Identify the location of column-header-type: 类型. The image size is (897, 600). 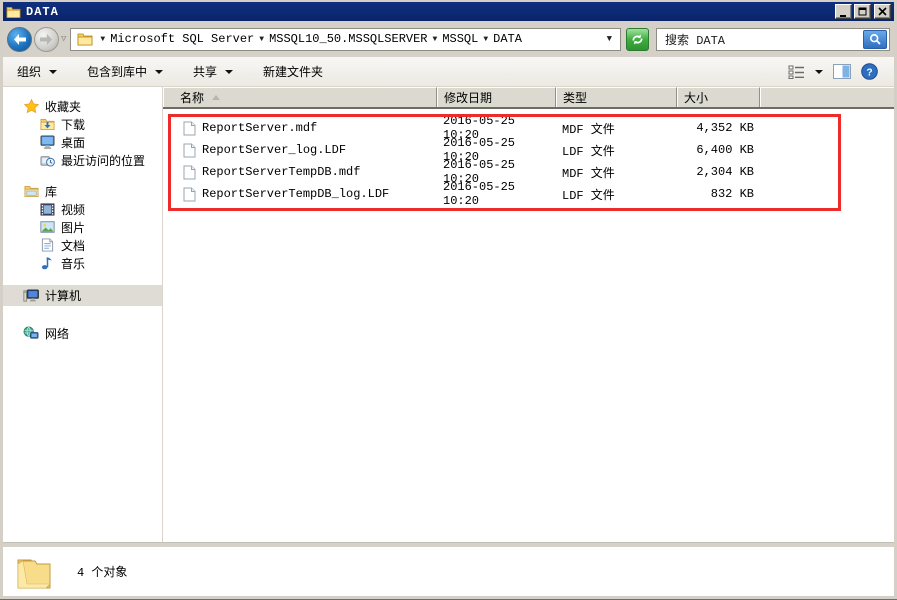
(616, 97).